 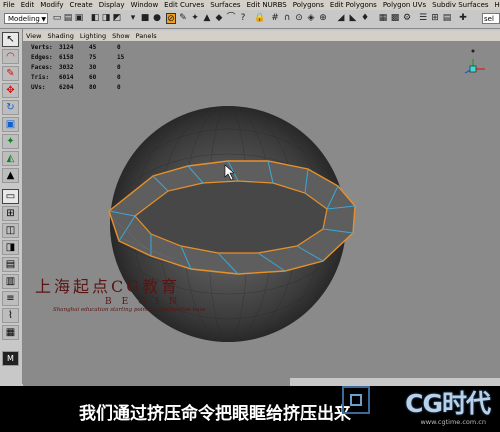 I want to click on quick-select-icon: ✚, so click(x=463, y=18).